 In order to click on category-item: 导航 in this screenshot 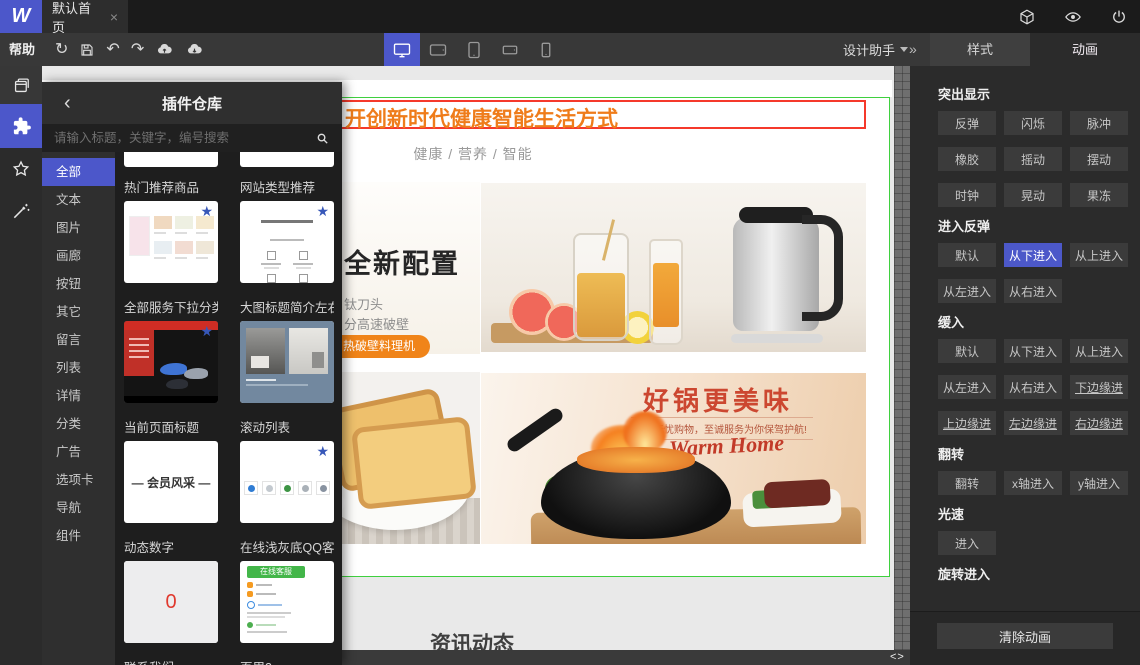, I will do `click(78, 508)`.